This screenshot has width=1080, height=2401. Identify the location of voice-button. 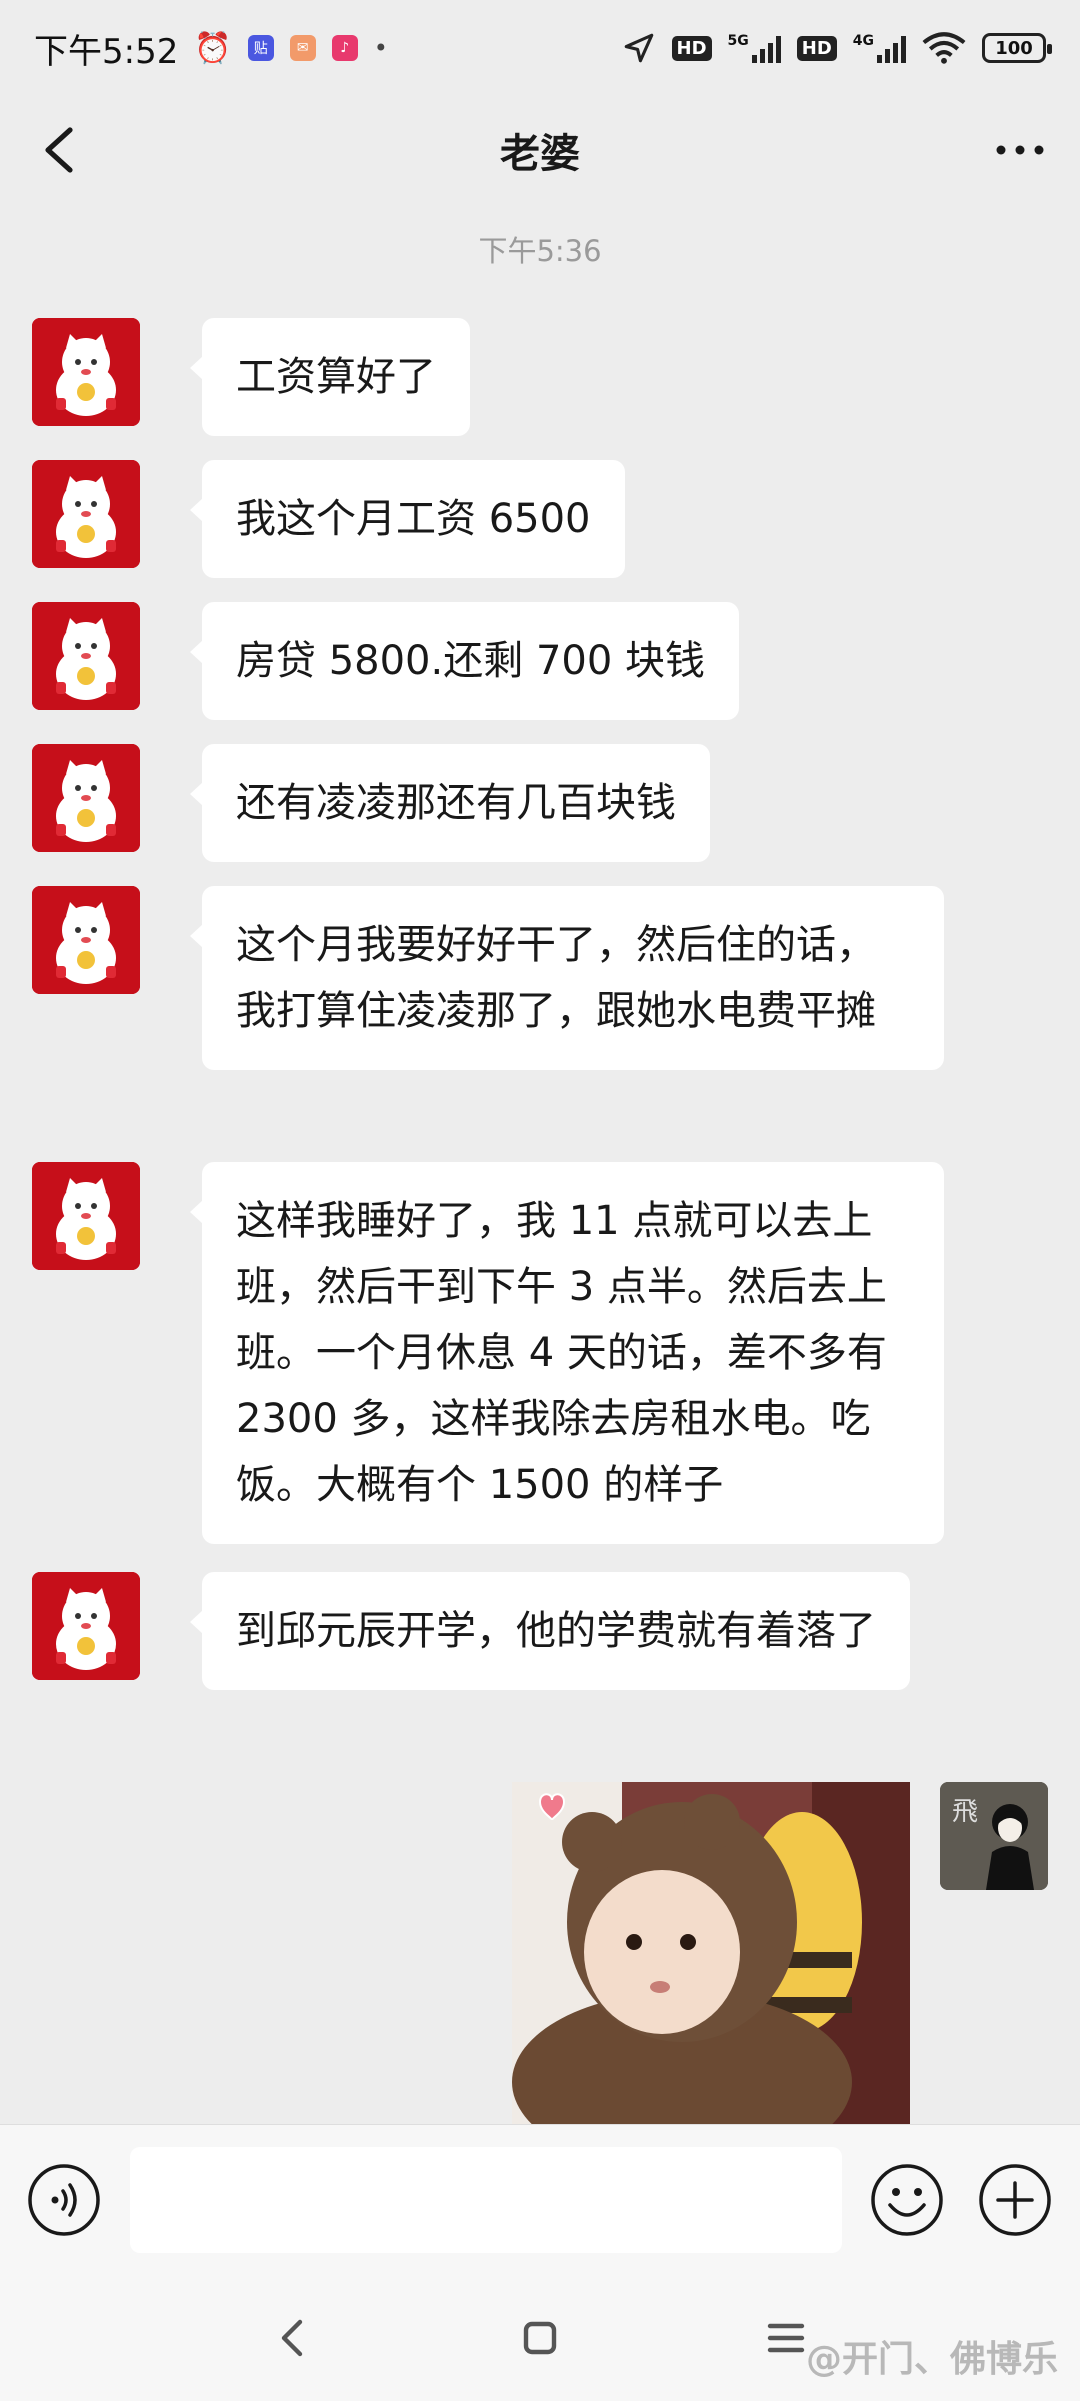
(64, 2200).